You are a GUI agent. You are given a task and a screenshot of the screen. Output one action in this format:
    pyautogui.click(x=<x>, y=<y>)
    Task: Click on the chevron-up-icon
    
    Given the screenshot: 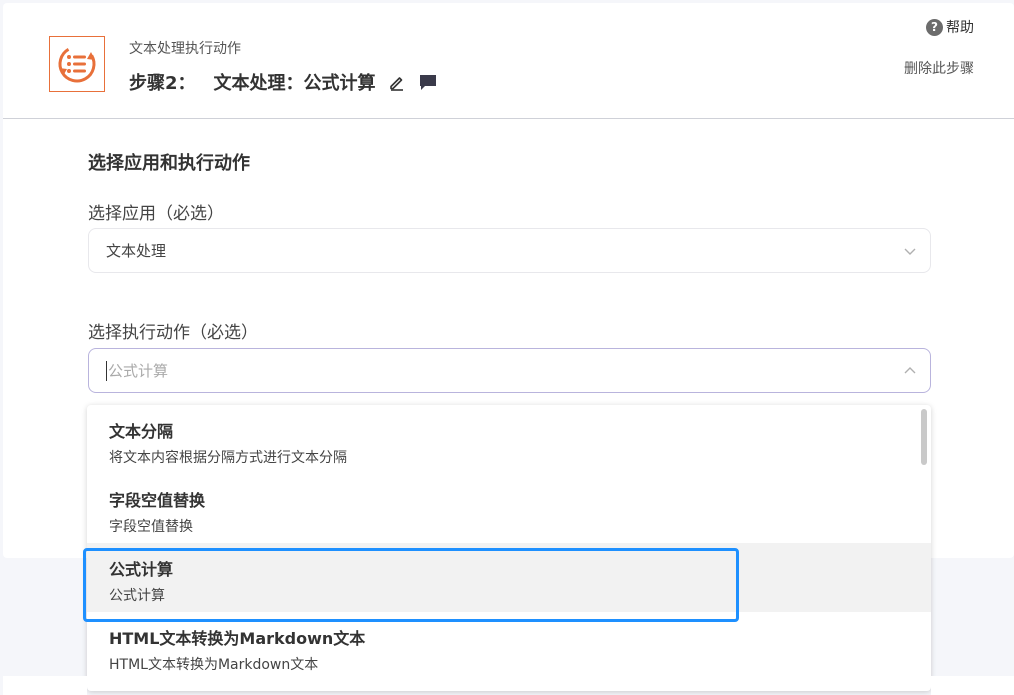 What is the action you would take?
    pyautogui.click(x=910, y=370)
    